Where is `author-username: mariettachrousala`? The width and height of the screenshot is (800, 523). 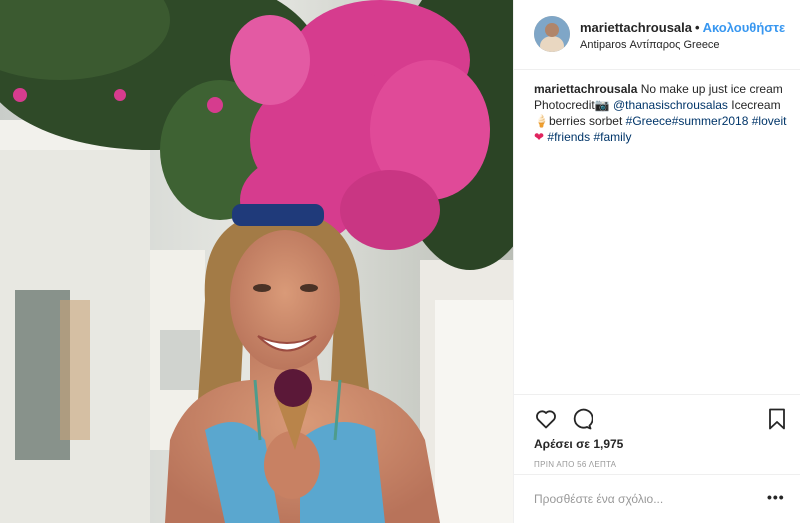
author-username: mariettachrousala is located at coordinates (636, 27).